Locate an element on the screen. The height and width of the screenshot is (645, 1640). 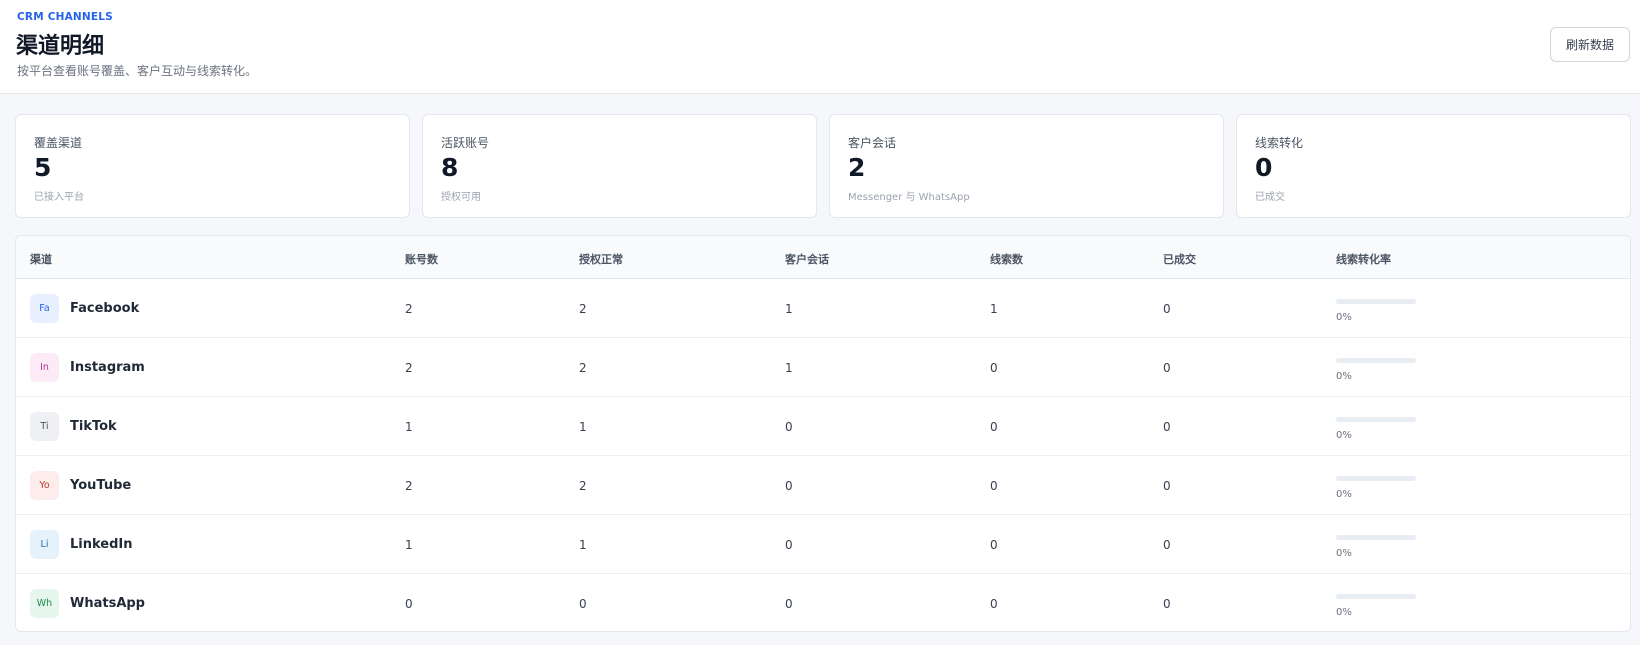
channel-badge-icon: Yo is located at coordinates (44, 485).